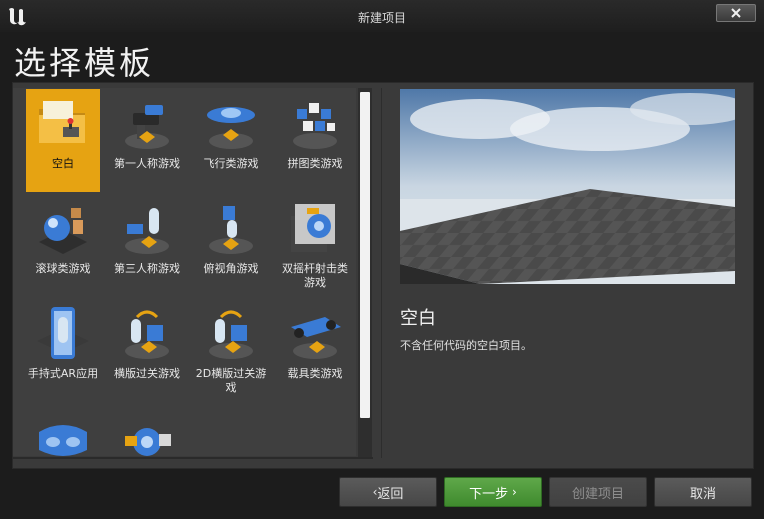 The image size is (764, 519). Describe the element at coordinates (63, 268) in the screenshot. I see `template-label: 滚球类游戏` at that location.